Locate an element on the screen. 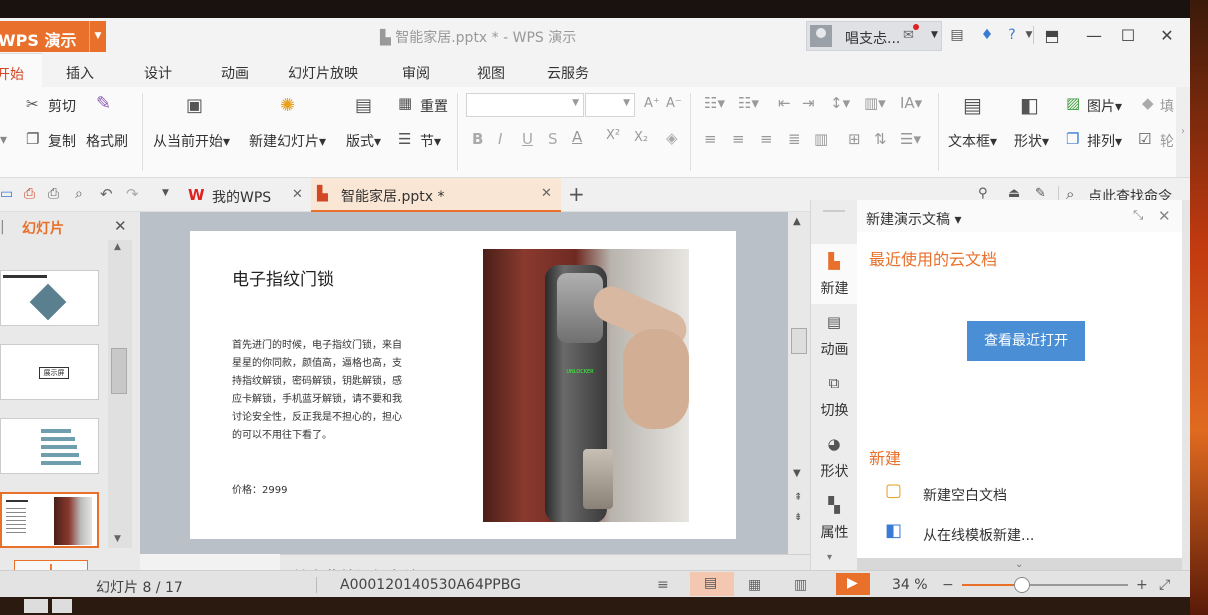 Image resolution: width=1208 pixels, height=615 pixels. fit-window-icon: ⤢ is located at coordinates (1164, 585).